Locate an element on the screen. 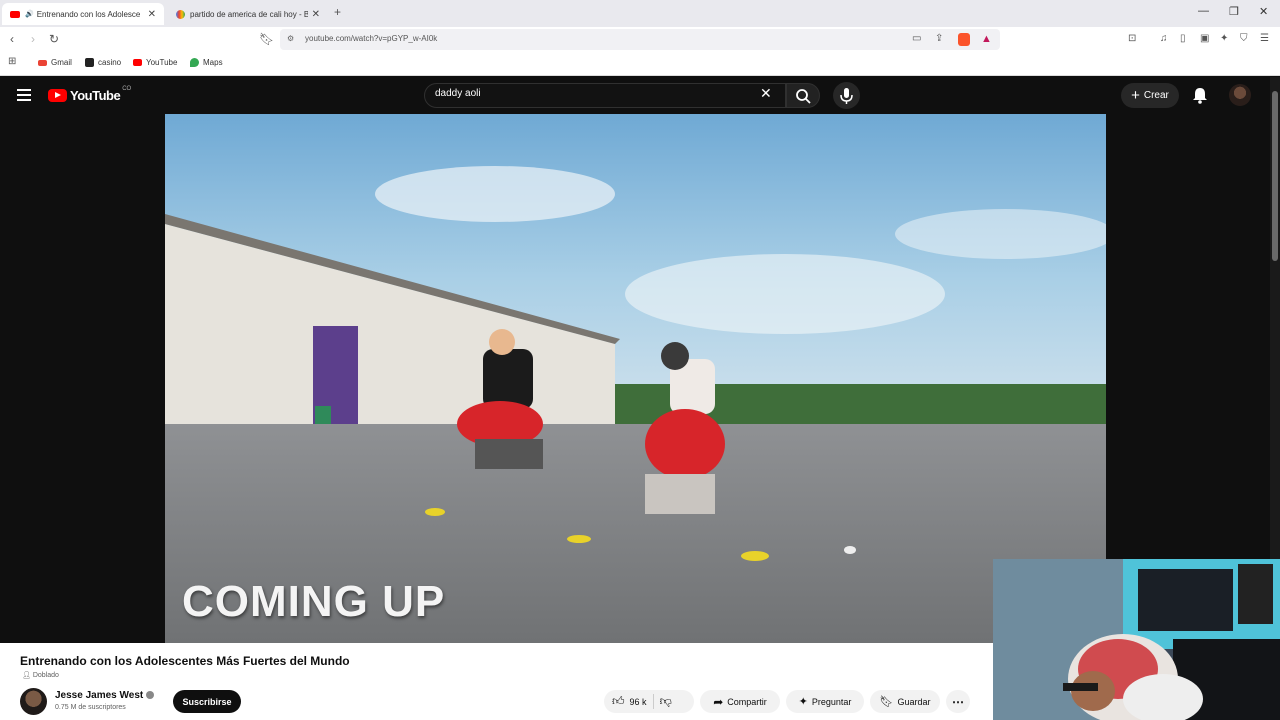 This screenshot has width=1280, height=720. plus-icon: + is located at coordinates (1135, 95).